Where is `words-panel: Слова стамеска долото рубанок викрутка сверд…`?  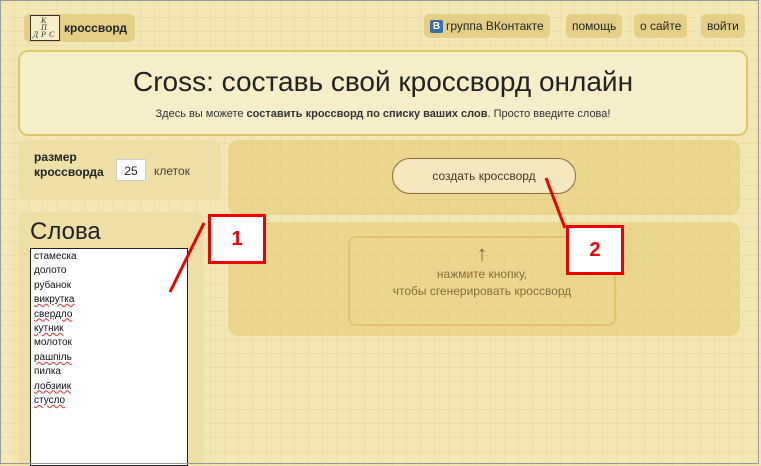
words-panel: Слова стамеска долото рубанок викрутка сверд… is located at coordinates (111, 339).